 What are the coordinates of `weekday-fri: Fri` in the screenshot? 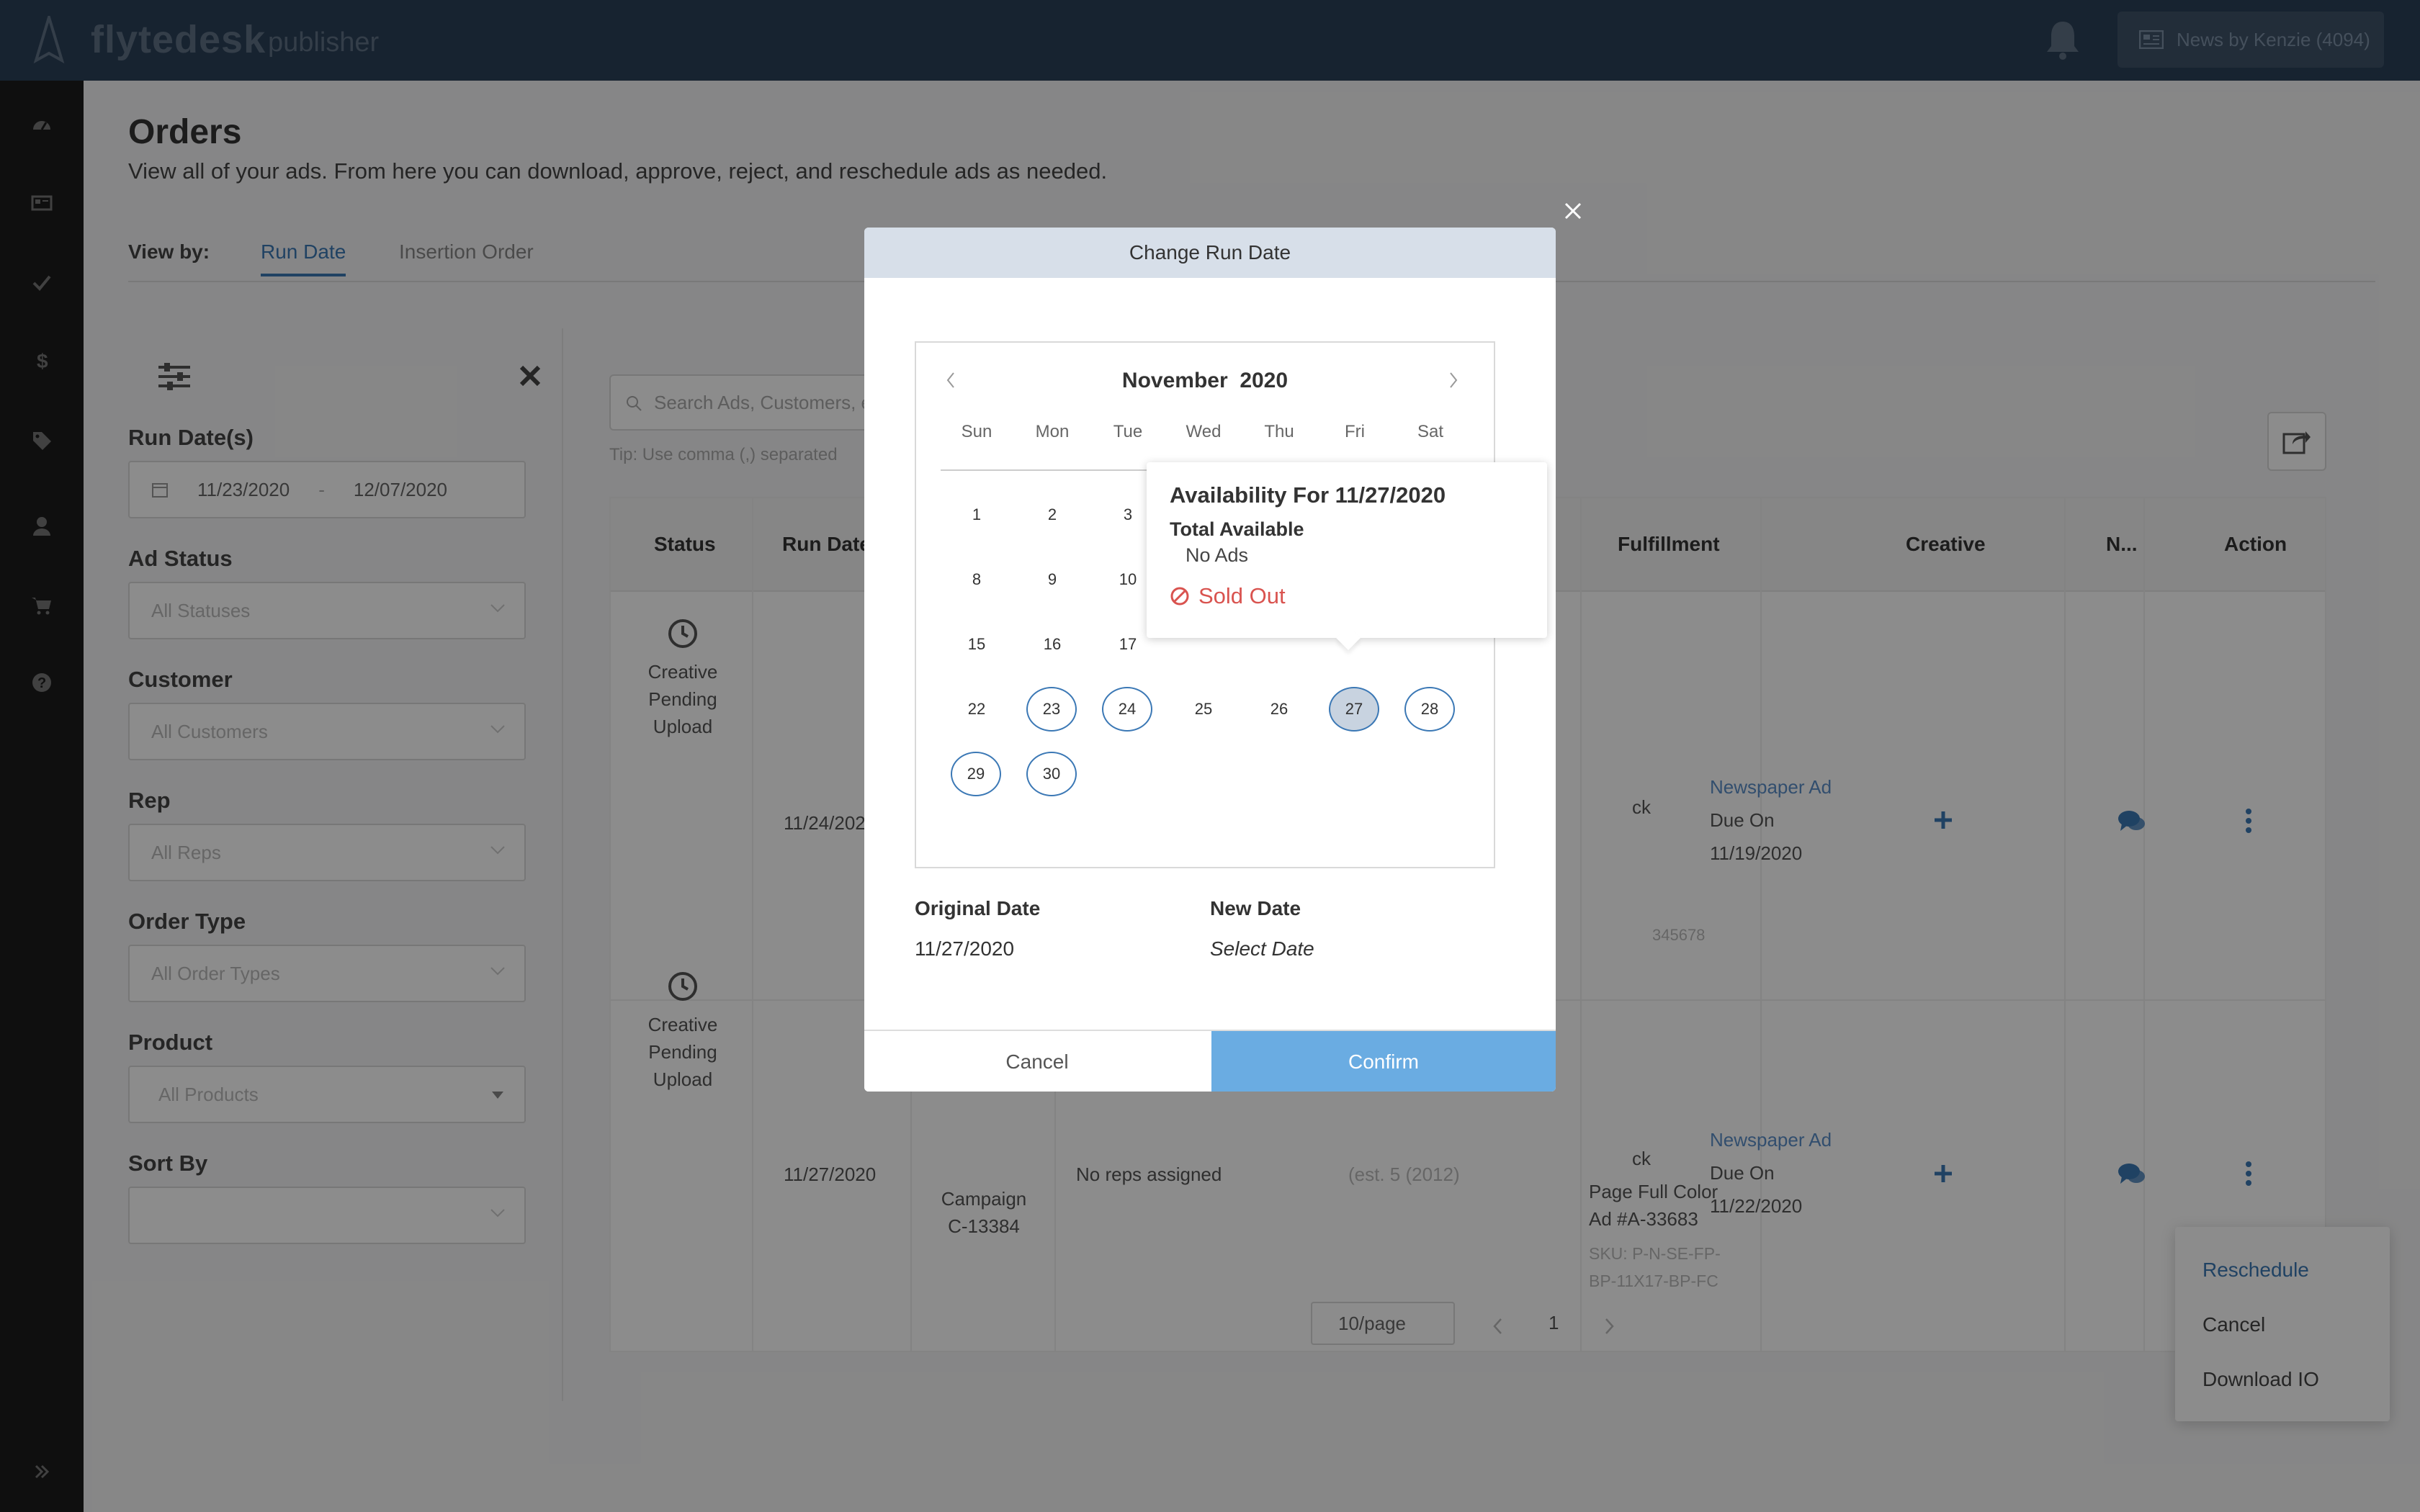 It's located at (1355, 431).